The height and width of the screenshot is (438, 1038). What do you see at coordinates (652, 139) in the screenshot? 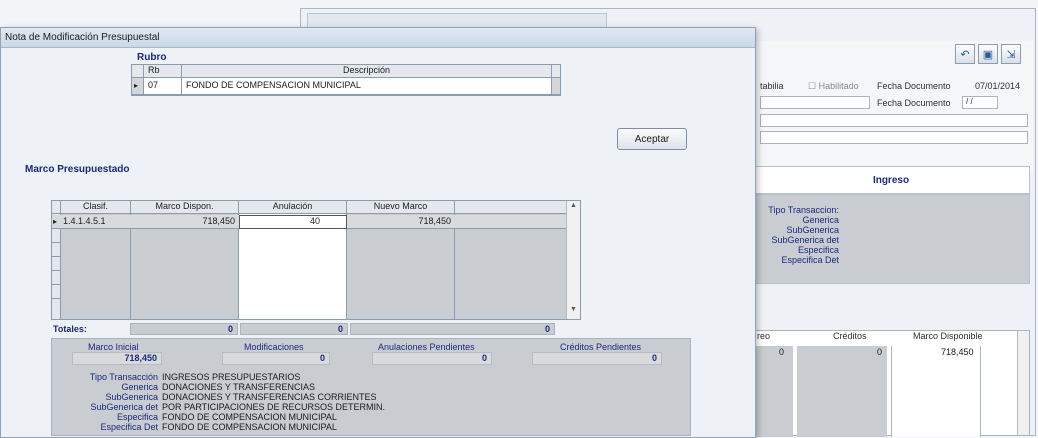
I see `accept-button: Aceptar` at bounding box center [652, 139].